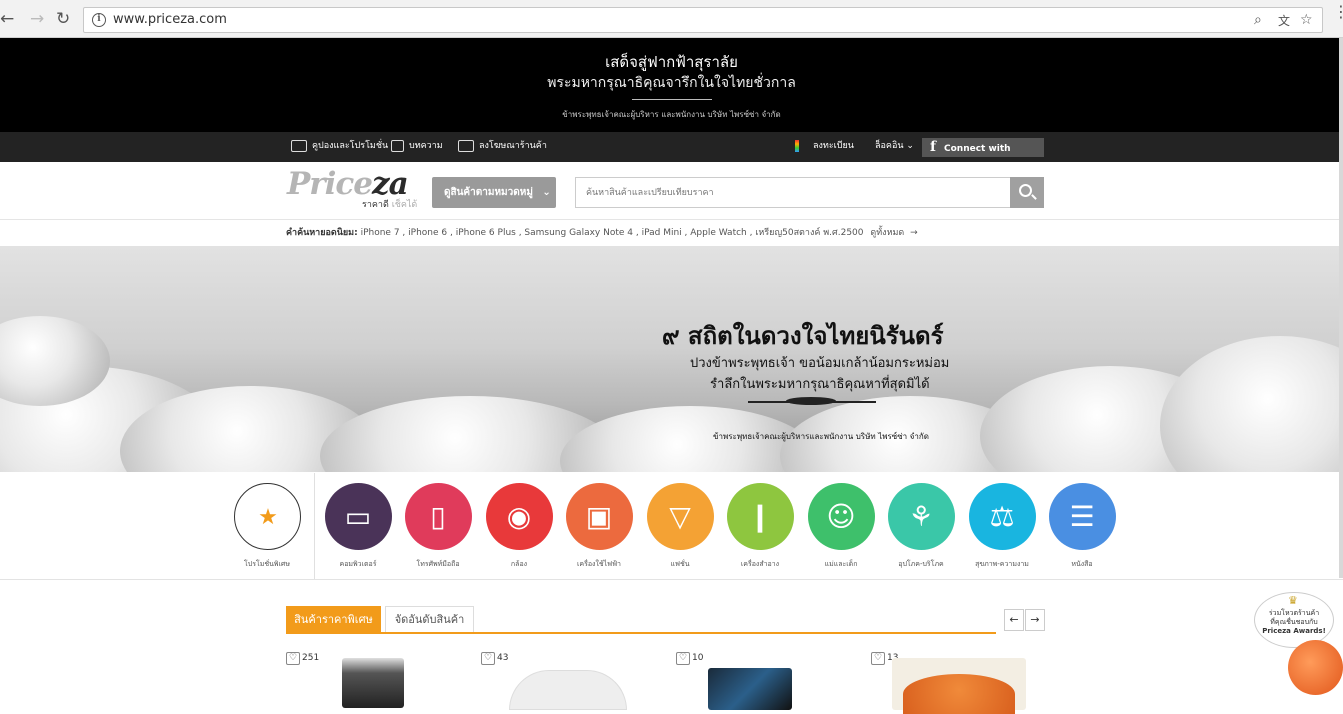 The height and width of the screenshot is (714, 1343). I want to click on url-text: www.priceza.com, so click(170, 19).